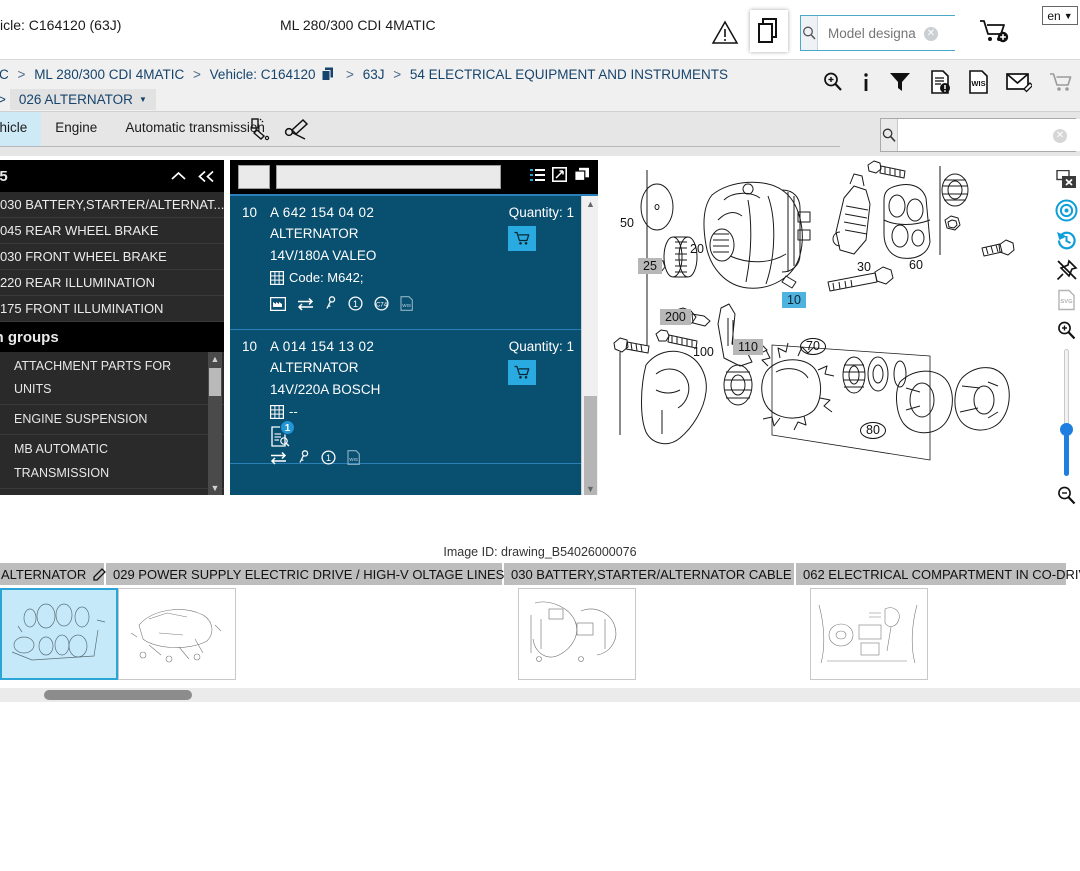  I want to click on sidebar-item-recent-2: - 030 FRONT WHEEL BRAKE, so click(112, 257).